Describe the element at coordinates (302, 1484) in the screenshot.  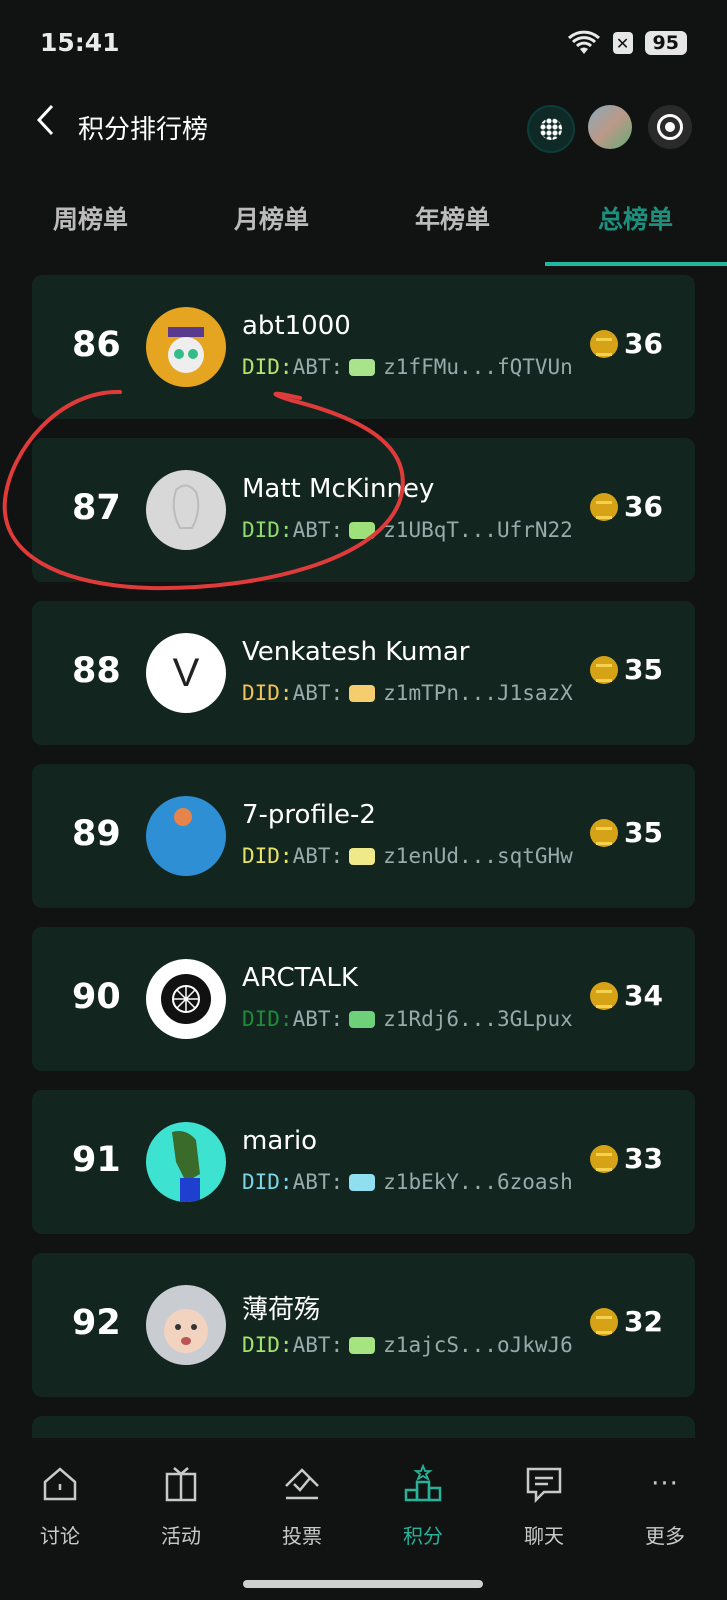
I see `vote-icon` at that location.